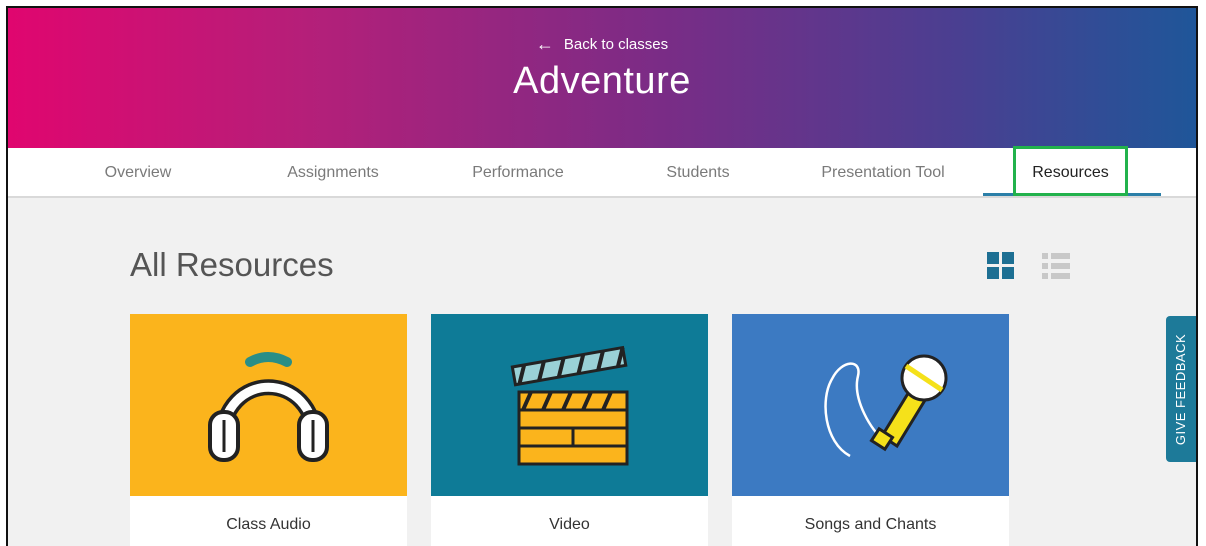 This screenshot has height=546, width=1206. What do you see at coordinates (602, 81) in the screenshot?
I see `class-title: Adventure` at bounding box center [602, 81].